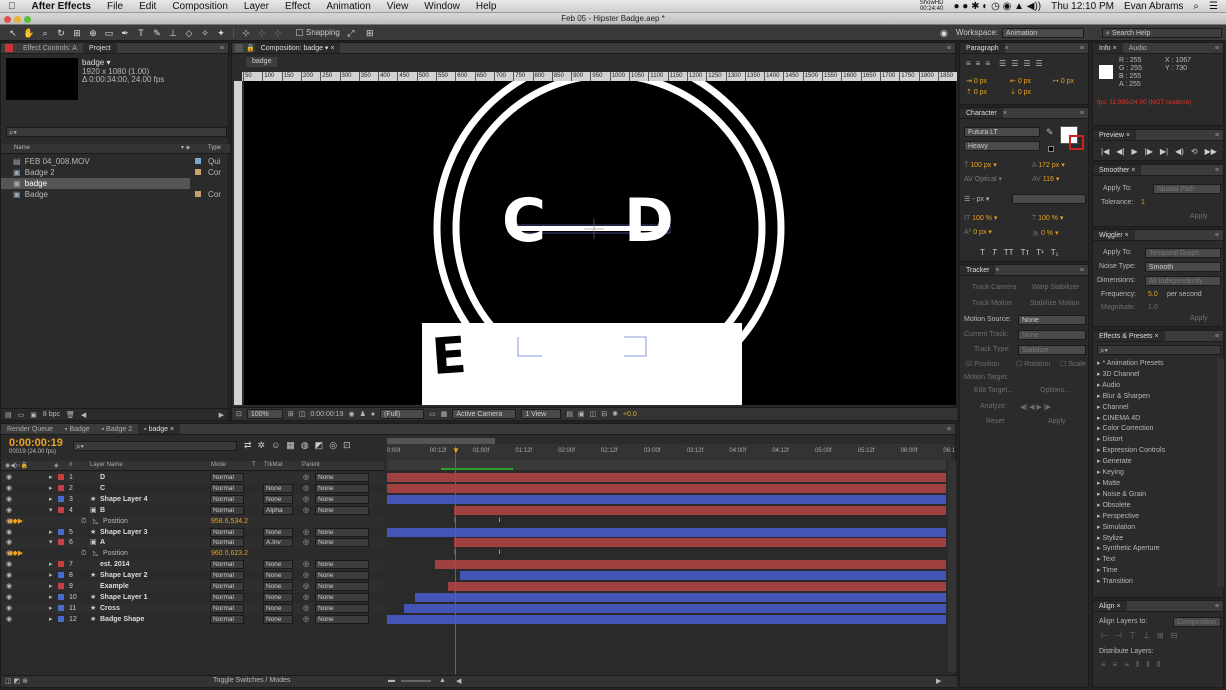 The image size is (1226, 690). Describe the element at coordinates (1162, 32) in the screenshot. I see `search-help-input: ⌕ Search Help` at that location.